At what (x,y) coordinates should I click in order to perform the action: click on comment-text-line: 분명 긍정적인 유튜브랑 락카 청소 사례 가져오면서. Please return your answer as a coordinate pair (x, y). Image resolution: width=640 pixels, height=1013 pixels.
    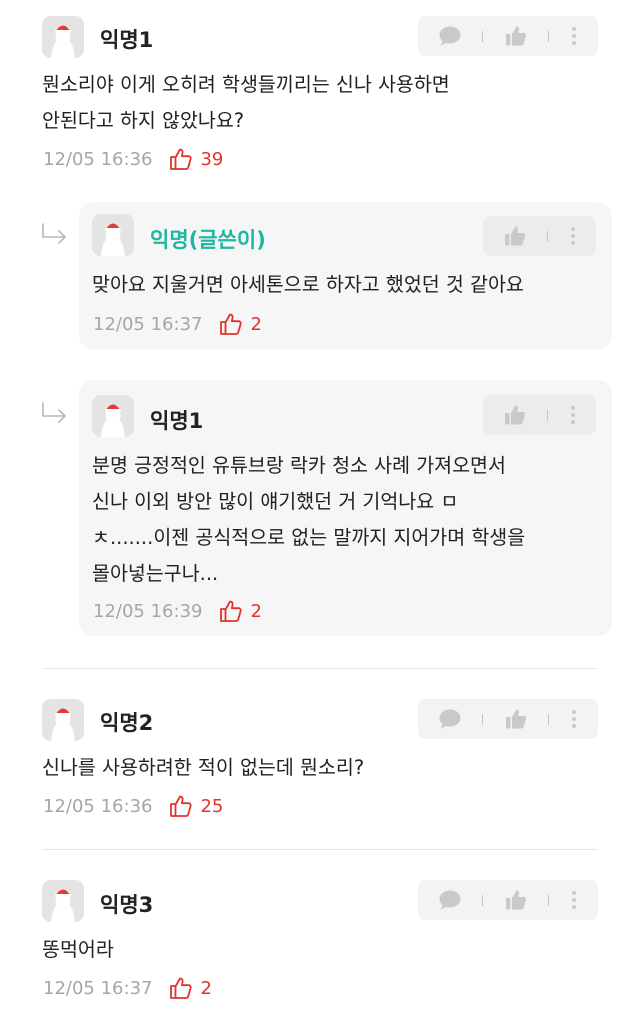
    Looking at the image, I should click on (299, 465).